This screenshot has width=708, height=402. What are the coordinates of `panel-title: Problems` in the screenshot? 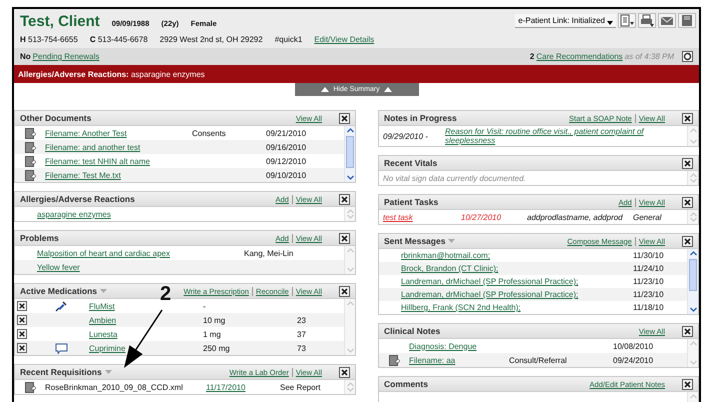 It's located at (39, 238).